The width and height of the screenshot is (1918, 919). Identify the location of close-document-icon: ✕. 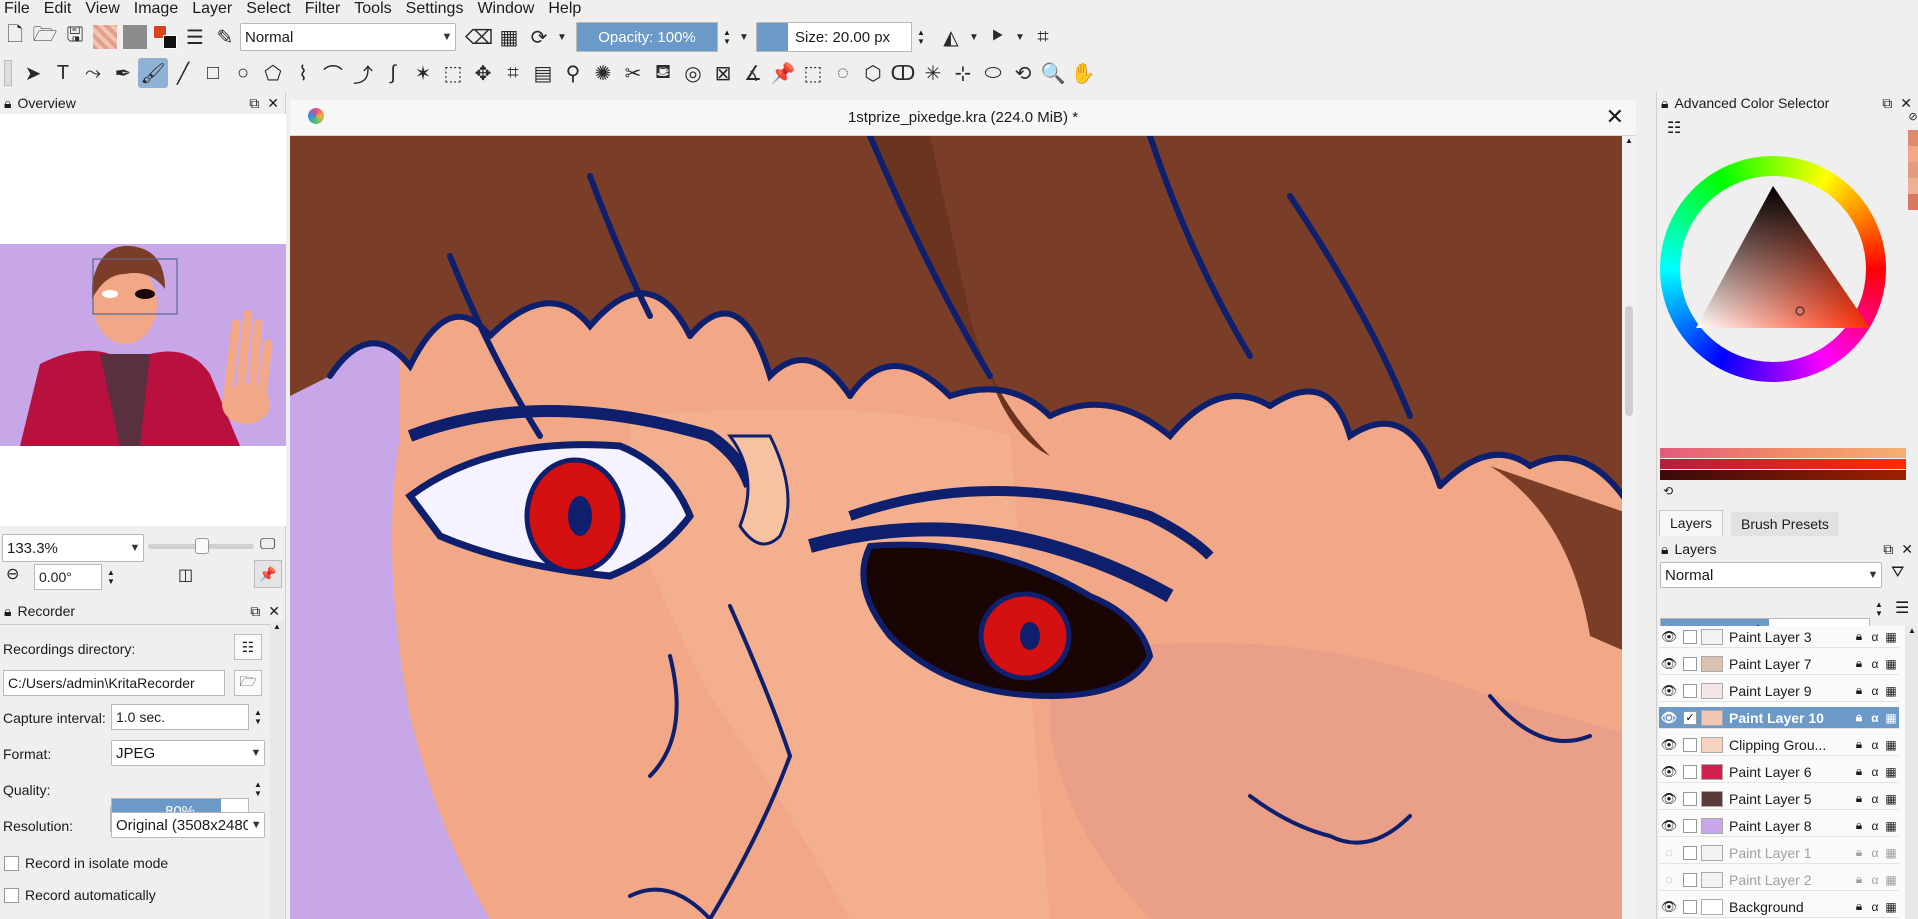
(1615, 117).